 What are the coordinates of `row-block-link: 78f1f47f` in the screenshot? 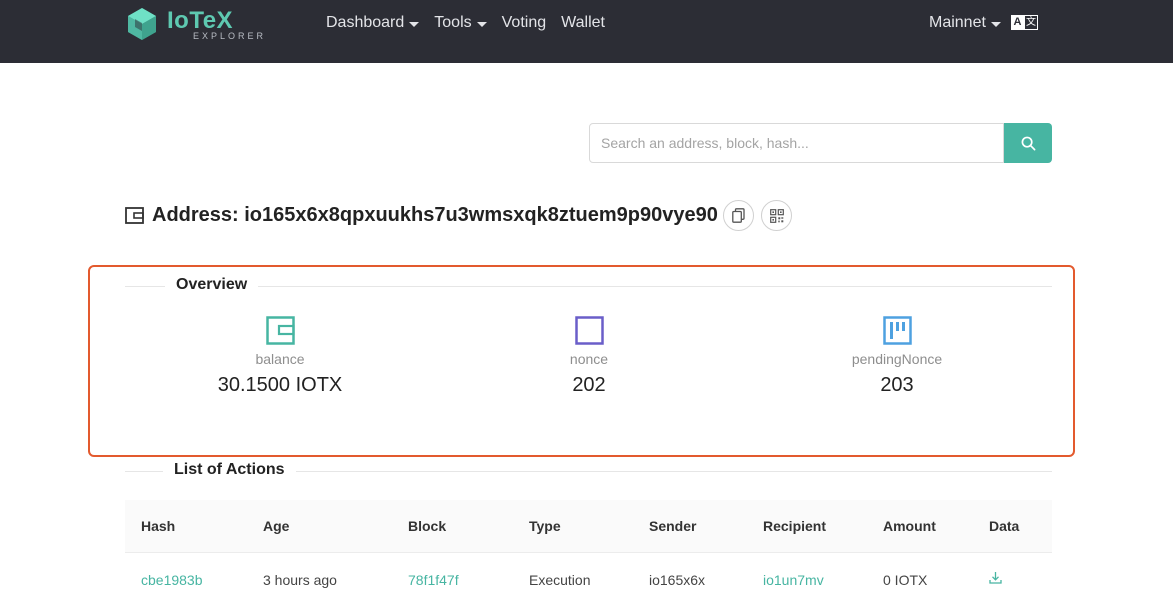 It's located at (433, 580).